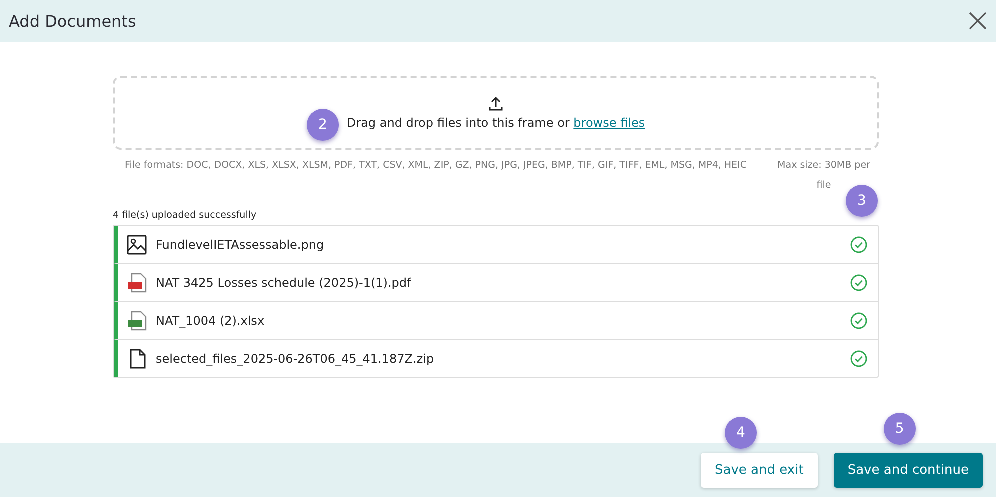 The image size is (996, 497). Describe the element at coordinates (496, 321) in the screenshot. I see `file-row: NAT_1004 (2).xlsx` at that location.